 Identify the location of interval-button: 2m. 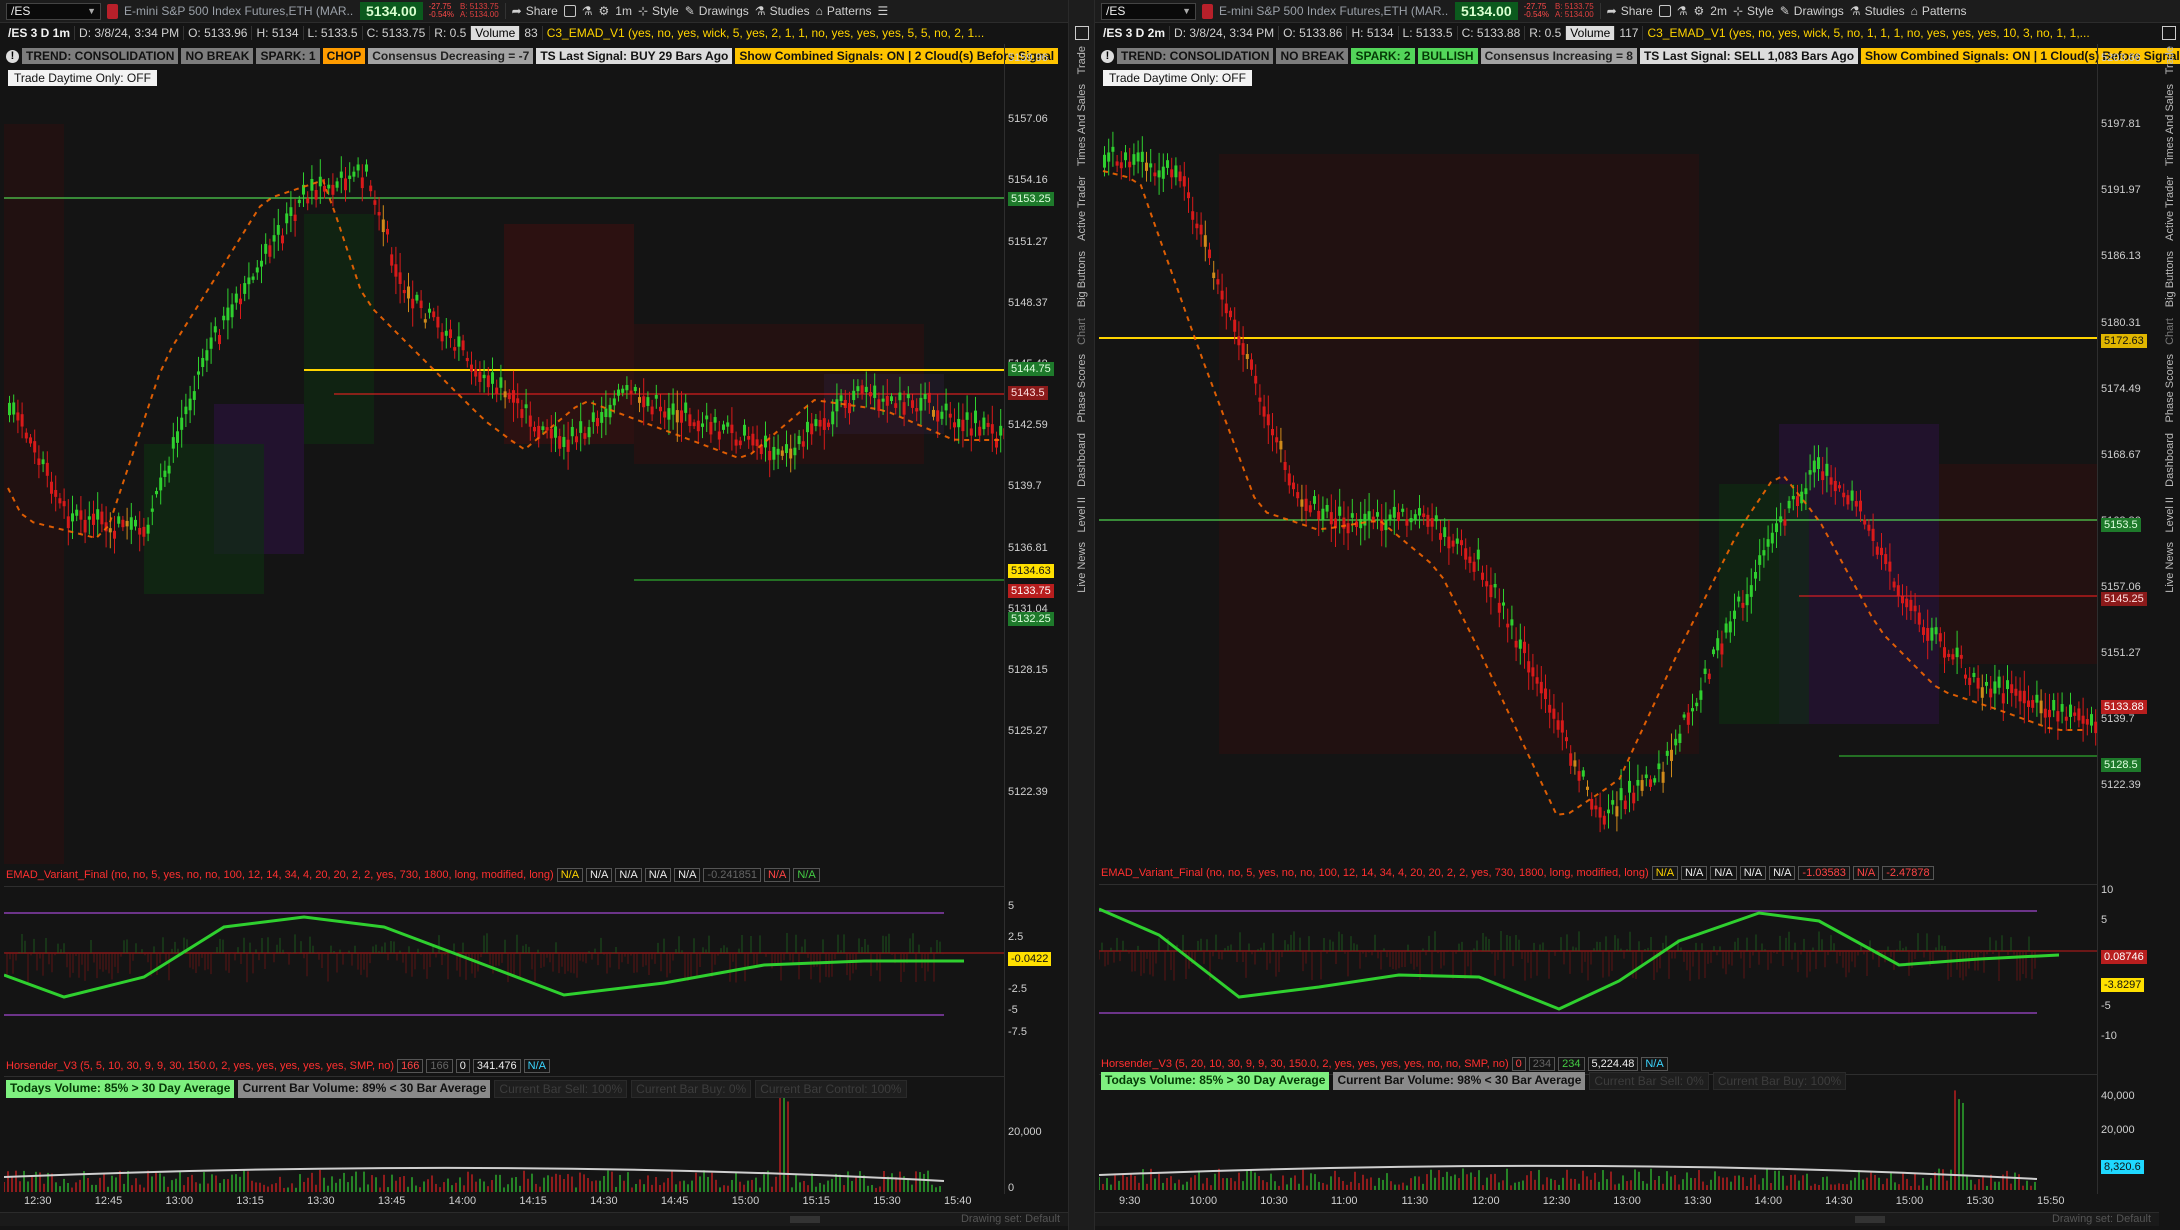
(1718, 11).